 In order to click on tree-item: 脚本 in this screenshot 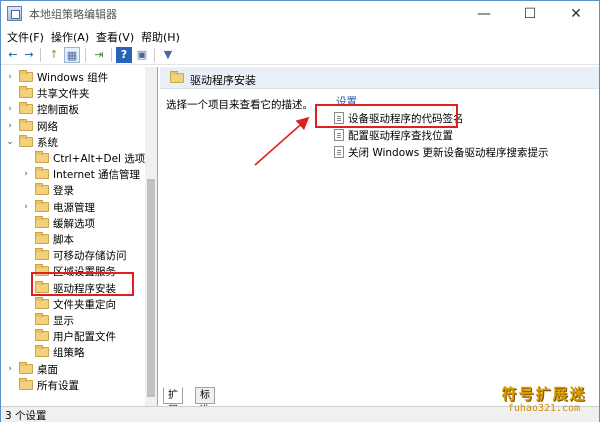, I will do `click(73, 239)`.